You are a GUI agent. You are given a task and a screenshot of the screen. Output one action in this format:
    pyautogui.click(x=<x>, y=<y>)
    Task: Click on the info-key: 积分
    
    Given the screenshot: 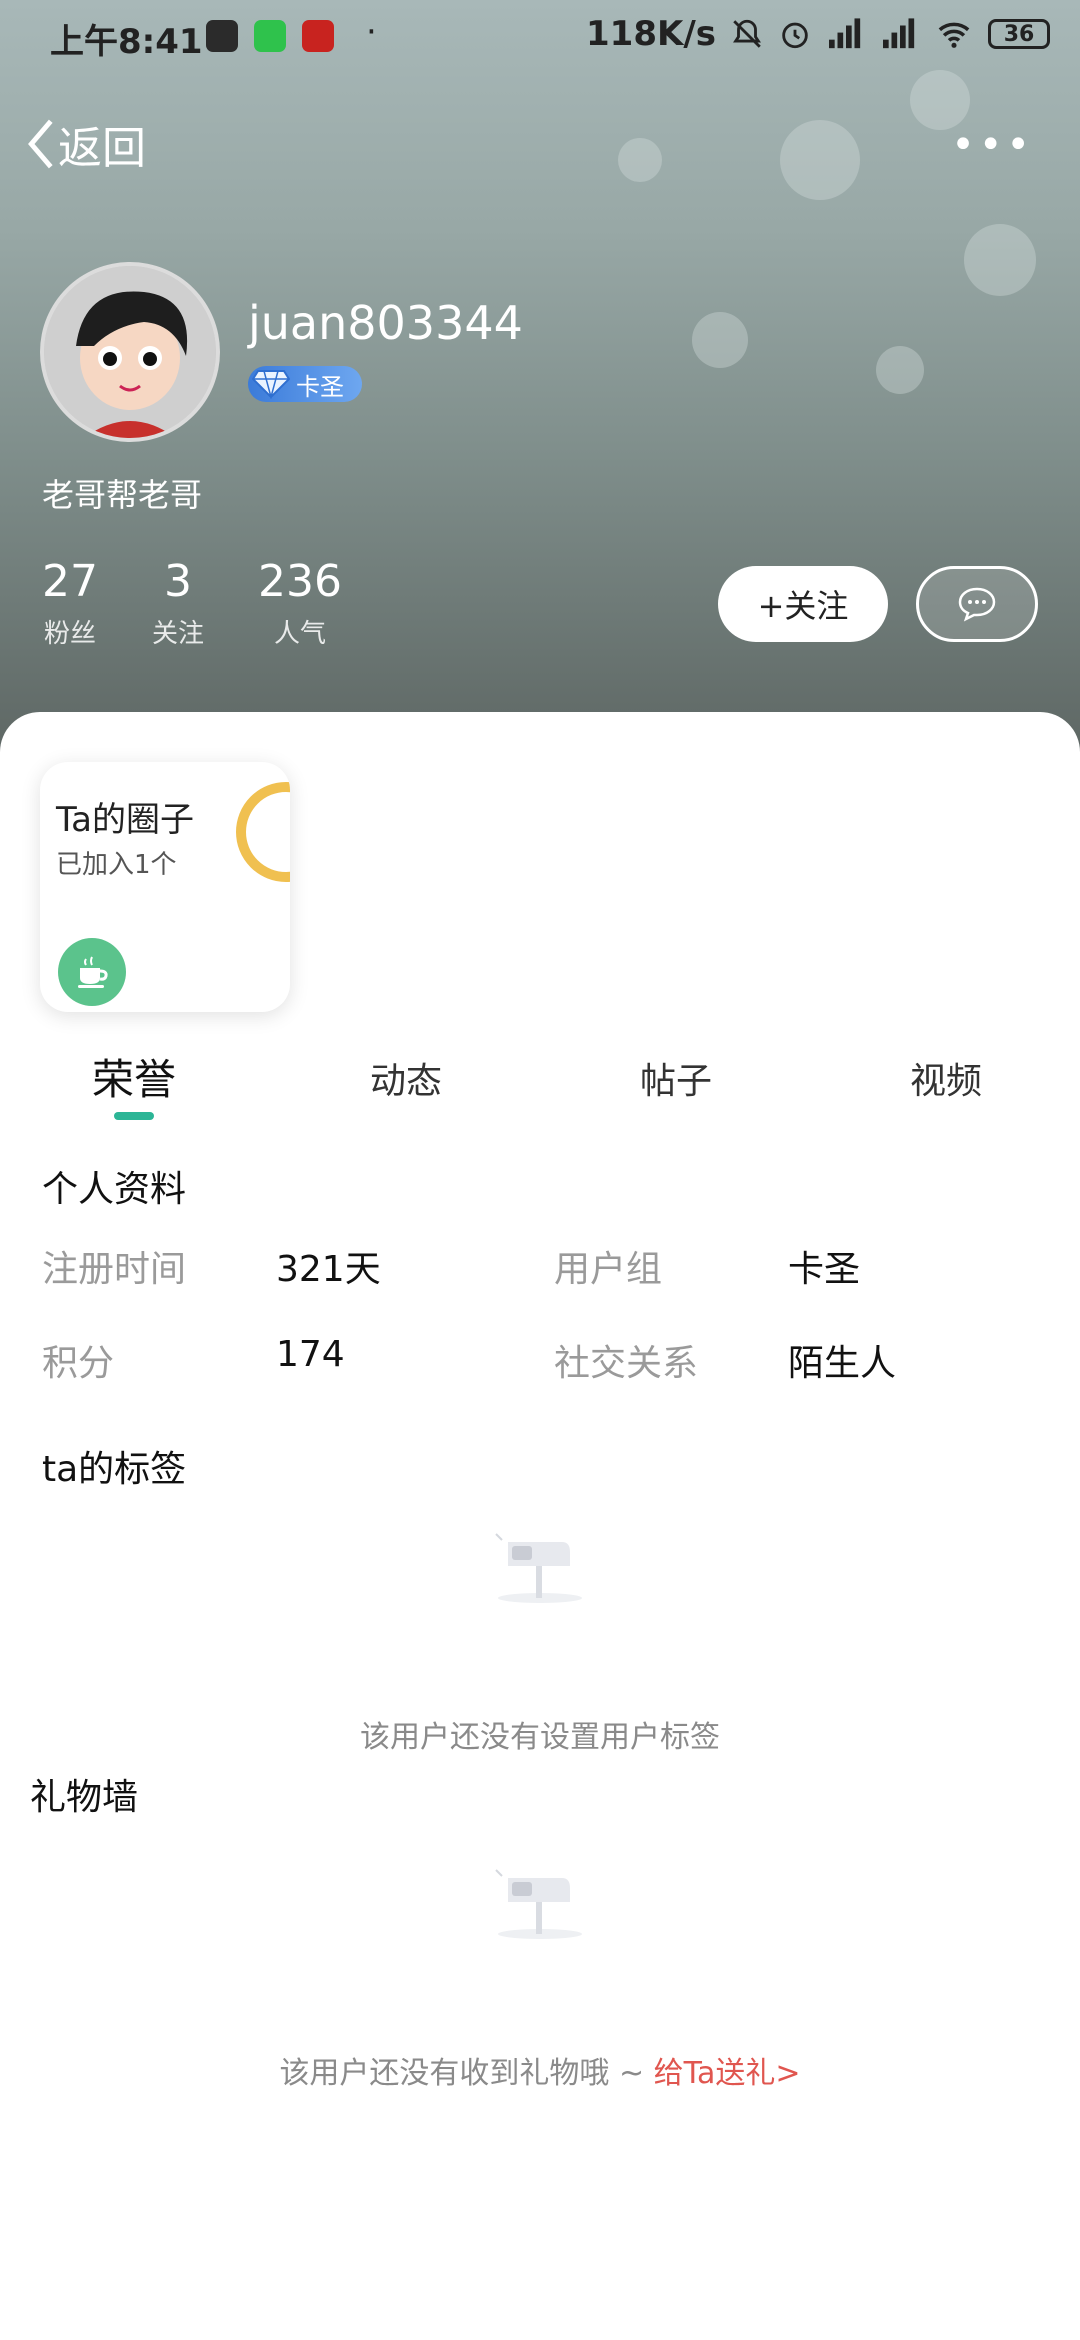 What is the action you would take?
    pyautogui.click(x=78, y=1363)
    